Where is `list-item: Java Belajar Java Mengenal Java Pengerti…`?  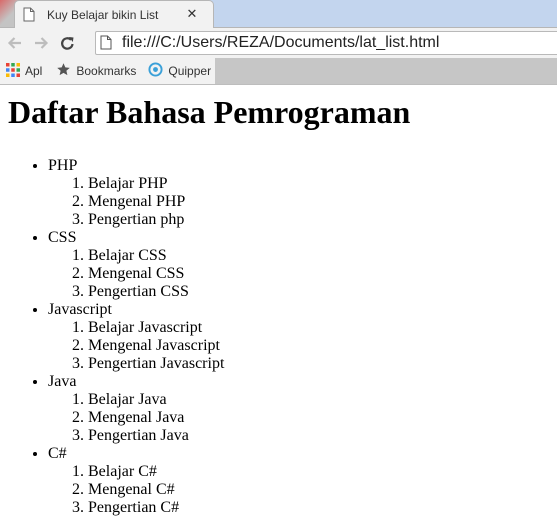 list-item: Java Belajar Java Mengenal Java Pengerti… is located at coordinates (302, 409).